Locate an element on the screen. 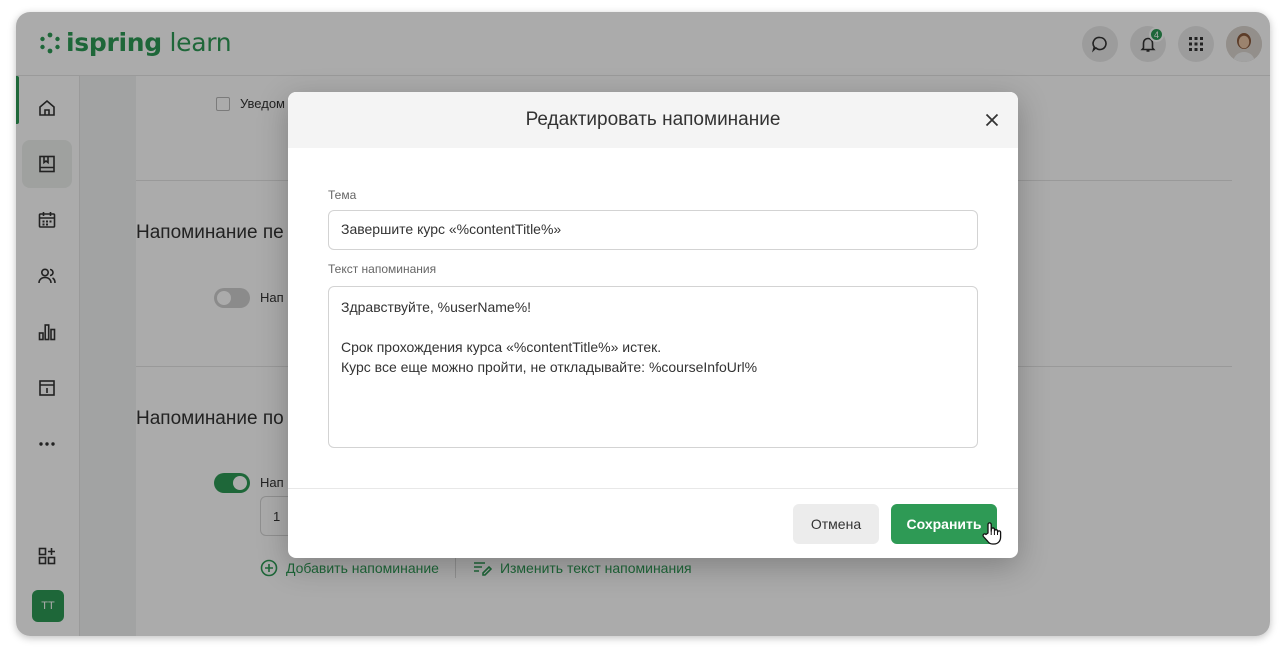 This screenshot has width=1286, height=656. close-button is located at coordinates (992, 120).